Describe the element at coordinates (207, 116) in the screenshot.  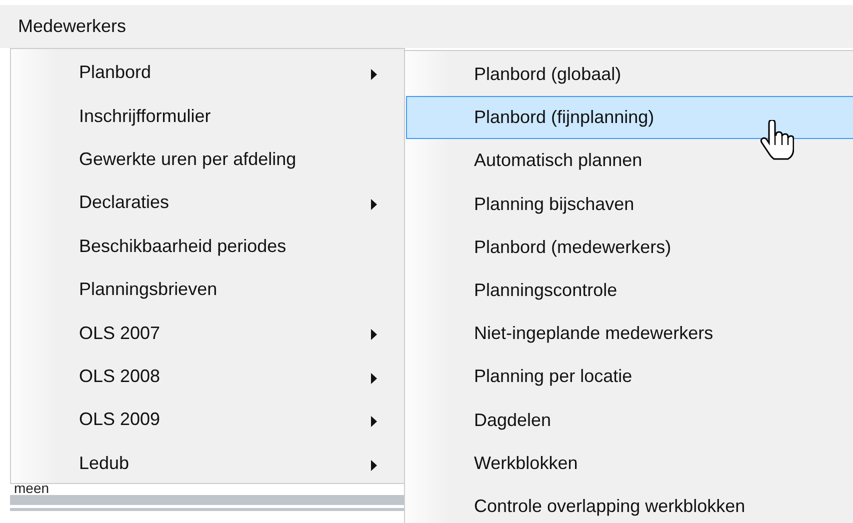
I see `menu-item: Inschrijfformulier` at that location.